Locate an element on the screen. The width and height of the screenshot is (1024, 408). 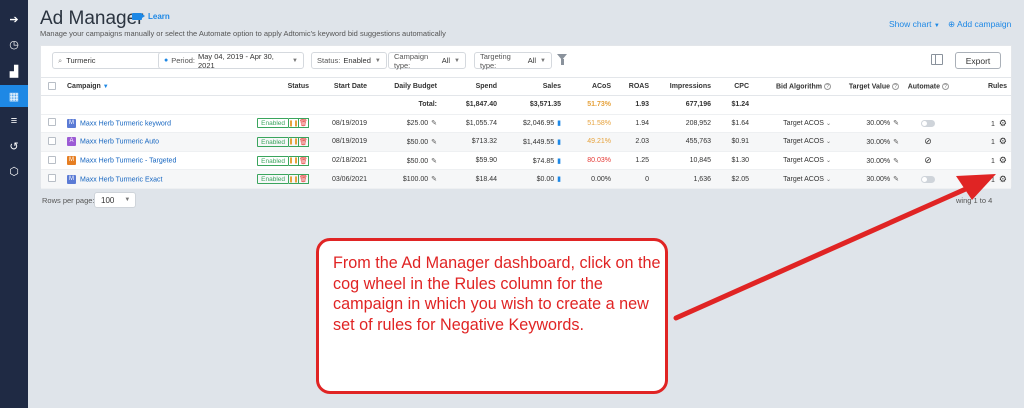
arrow-shaft is located at coordinates (822, 253).